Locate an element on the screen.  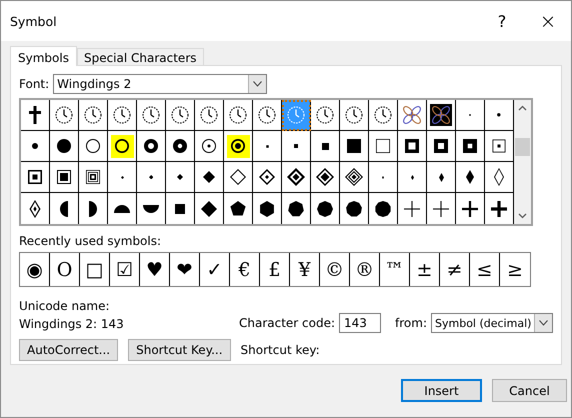
tab: Symbols is located at coordinates (43, 56).